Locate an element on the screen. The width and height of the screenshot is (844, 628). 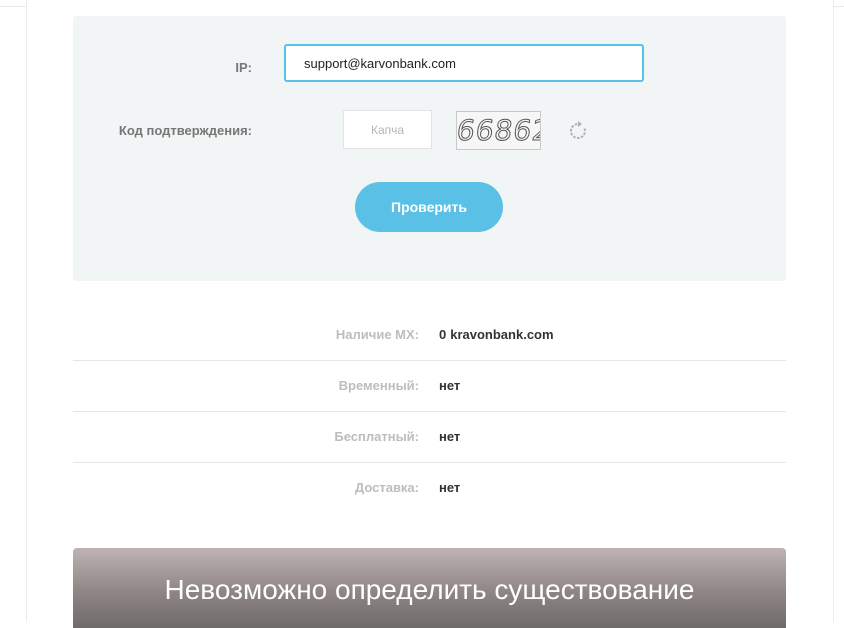
status-title: Невозможно определить существование is located at coordinates (429, 589).